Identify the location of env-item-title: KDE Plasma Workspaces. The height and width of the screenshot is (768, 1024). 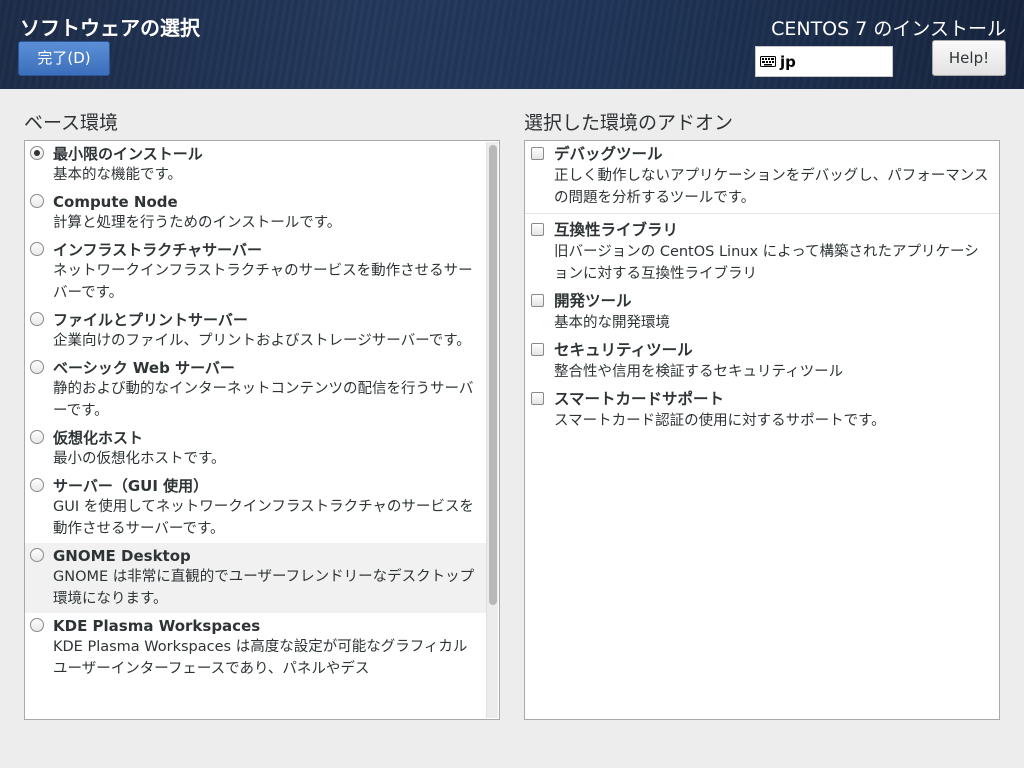
(157, 626).